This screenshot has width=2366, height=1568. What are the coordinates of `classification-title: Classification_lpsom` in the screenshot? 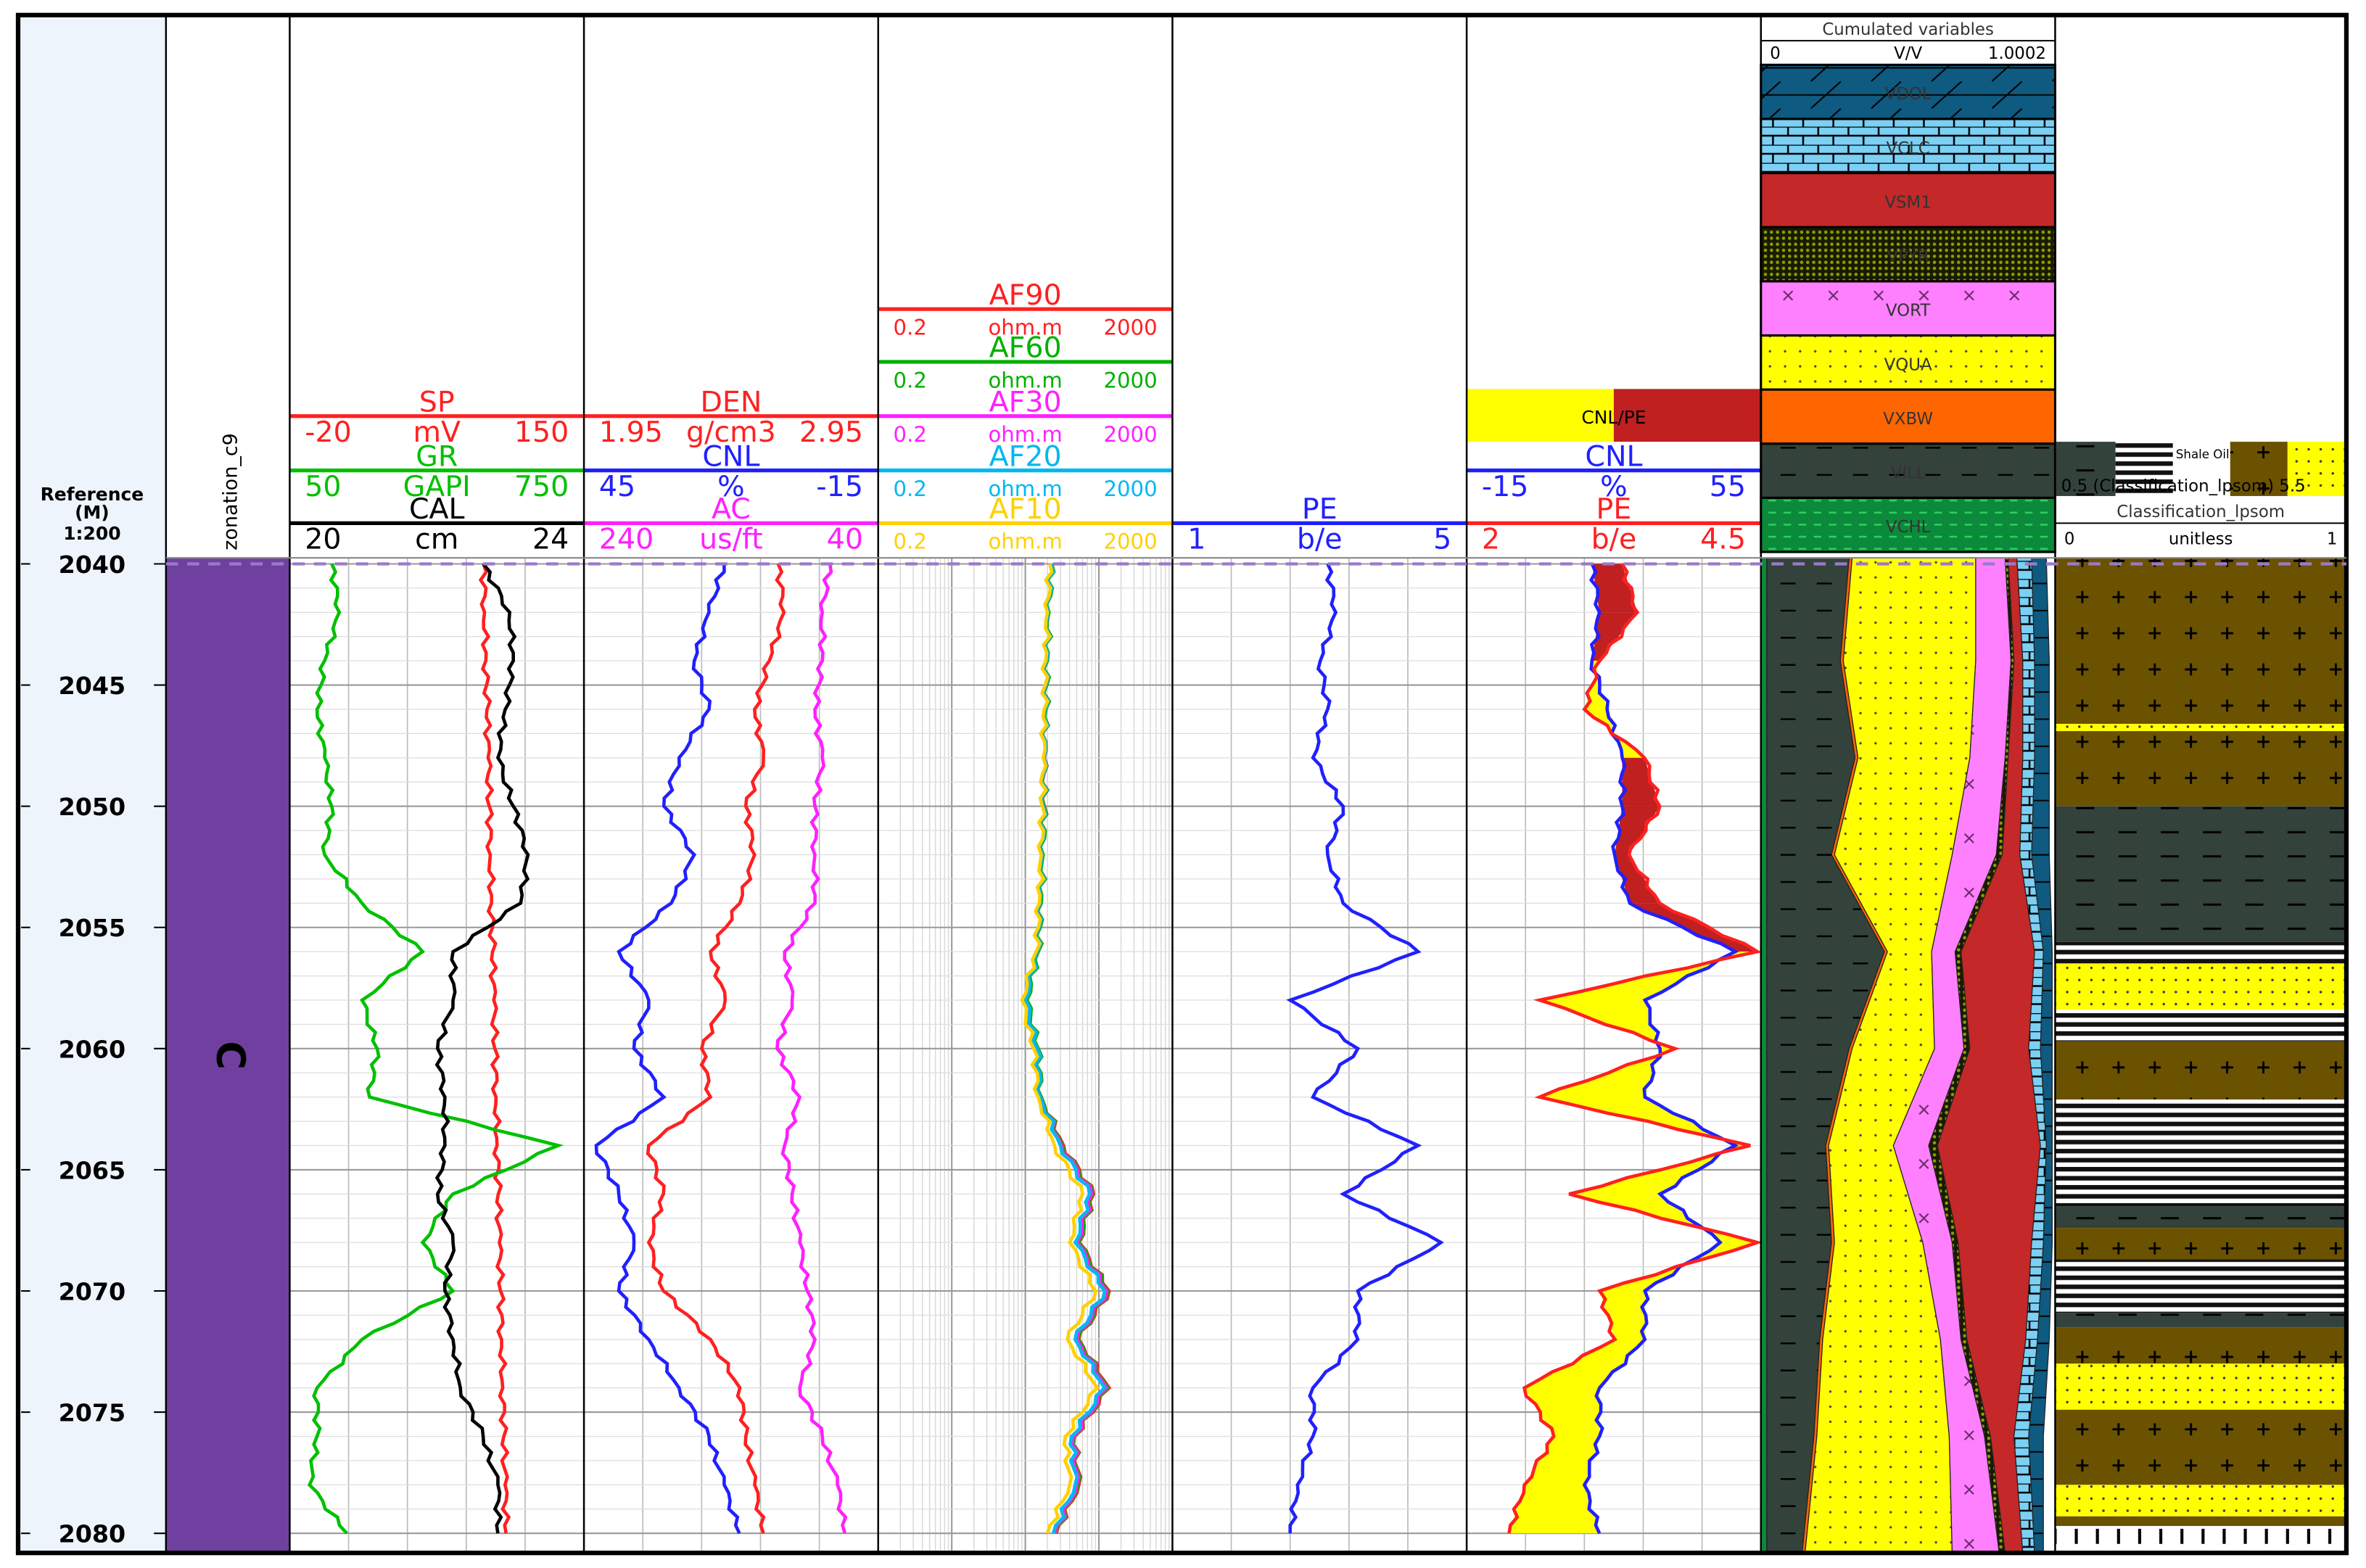 It's located at (2200, 512).